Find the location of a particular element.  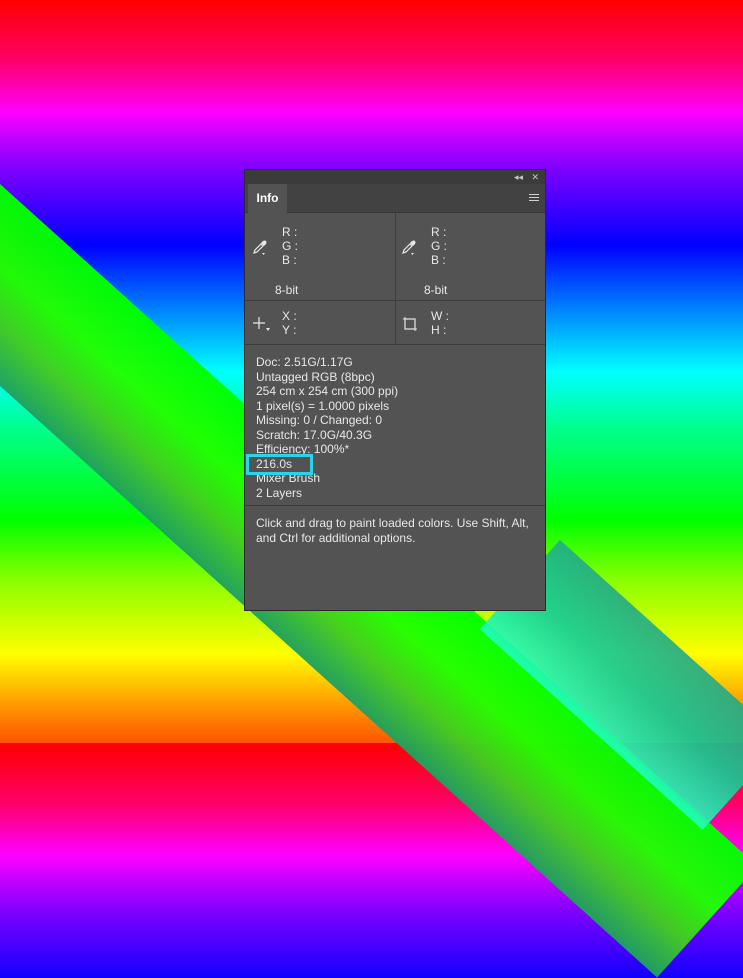

right-b-label: B : is located at coordinates (438, 260).